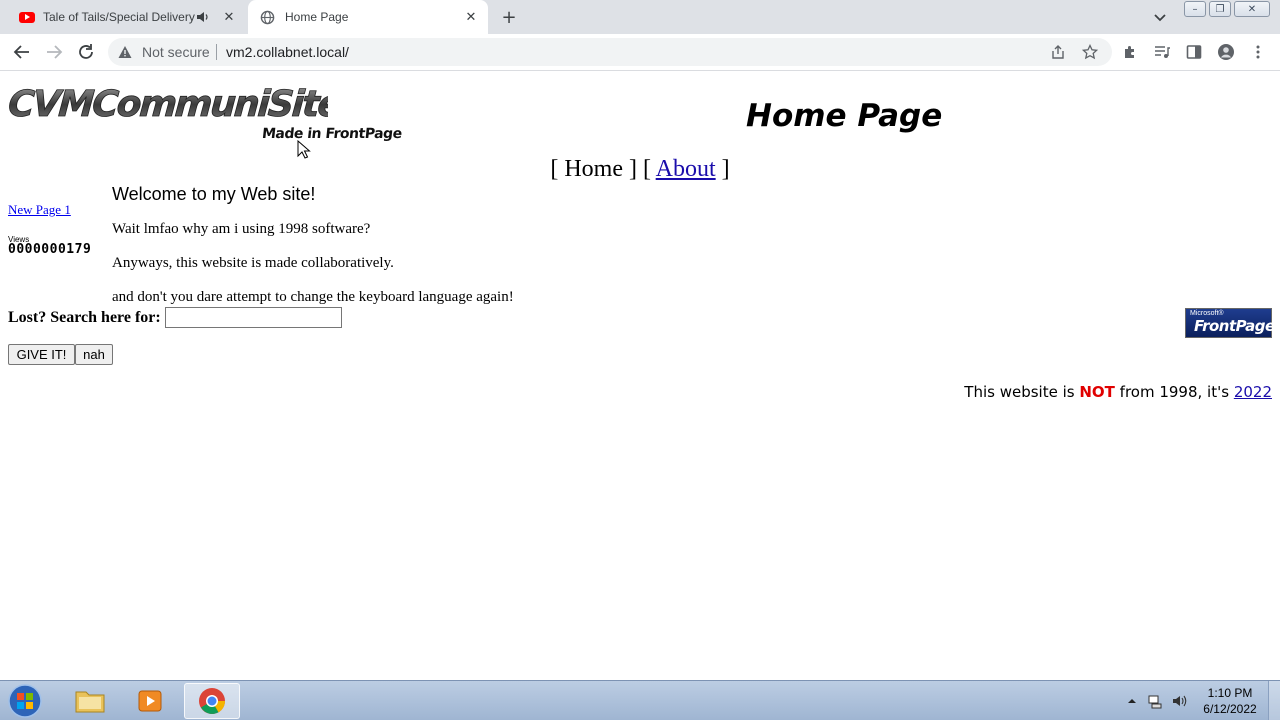 This screenshot has height=720, width=1280. I want to click on folder-icon, so click(90, 702).